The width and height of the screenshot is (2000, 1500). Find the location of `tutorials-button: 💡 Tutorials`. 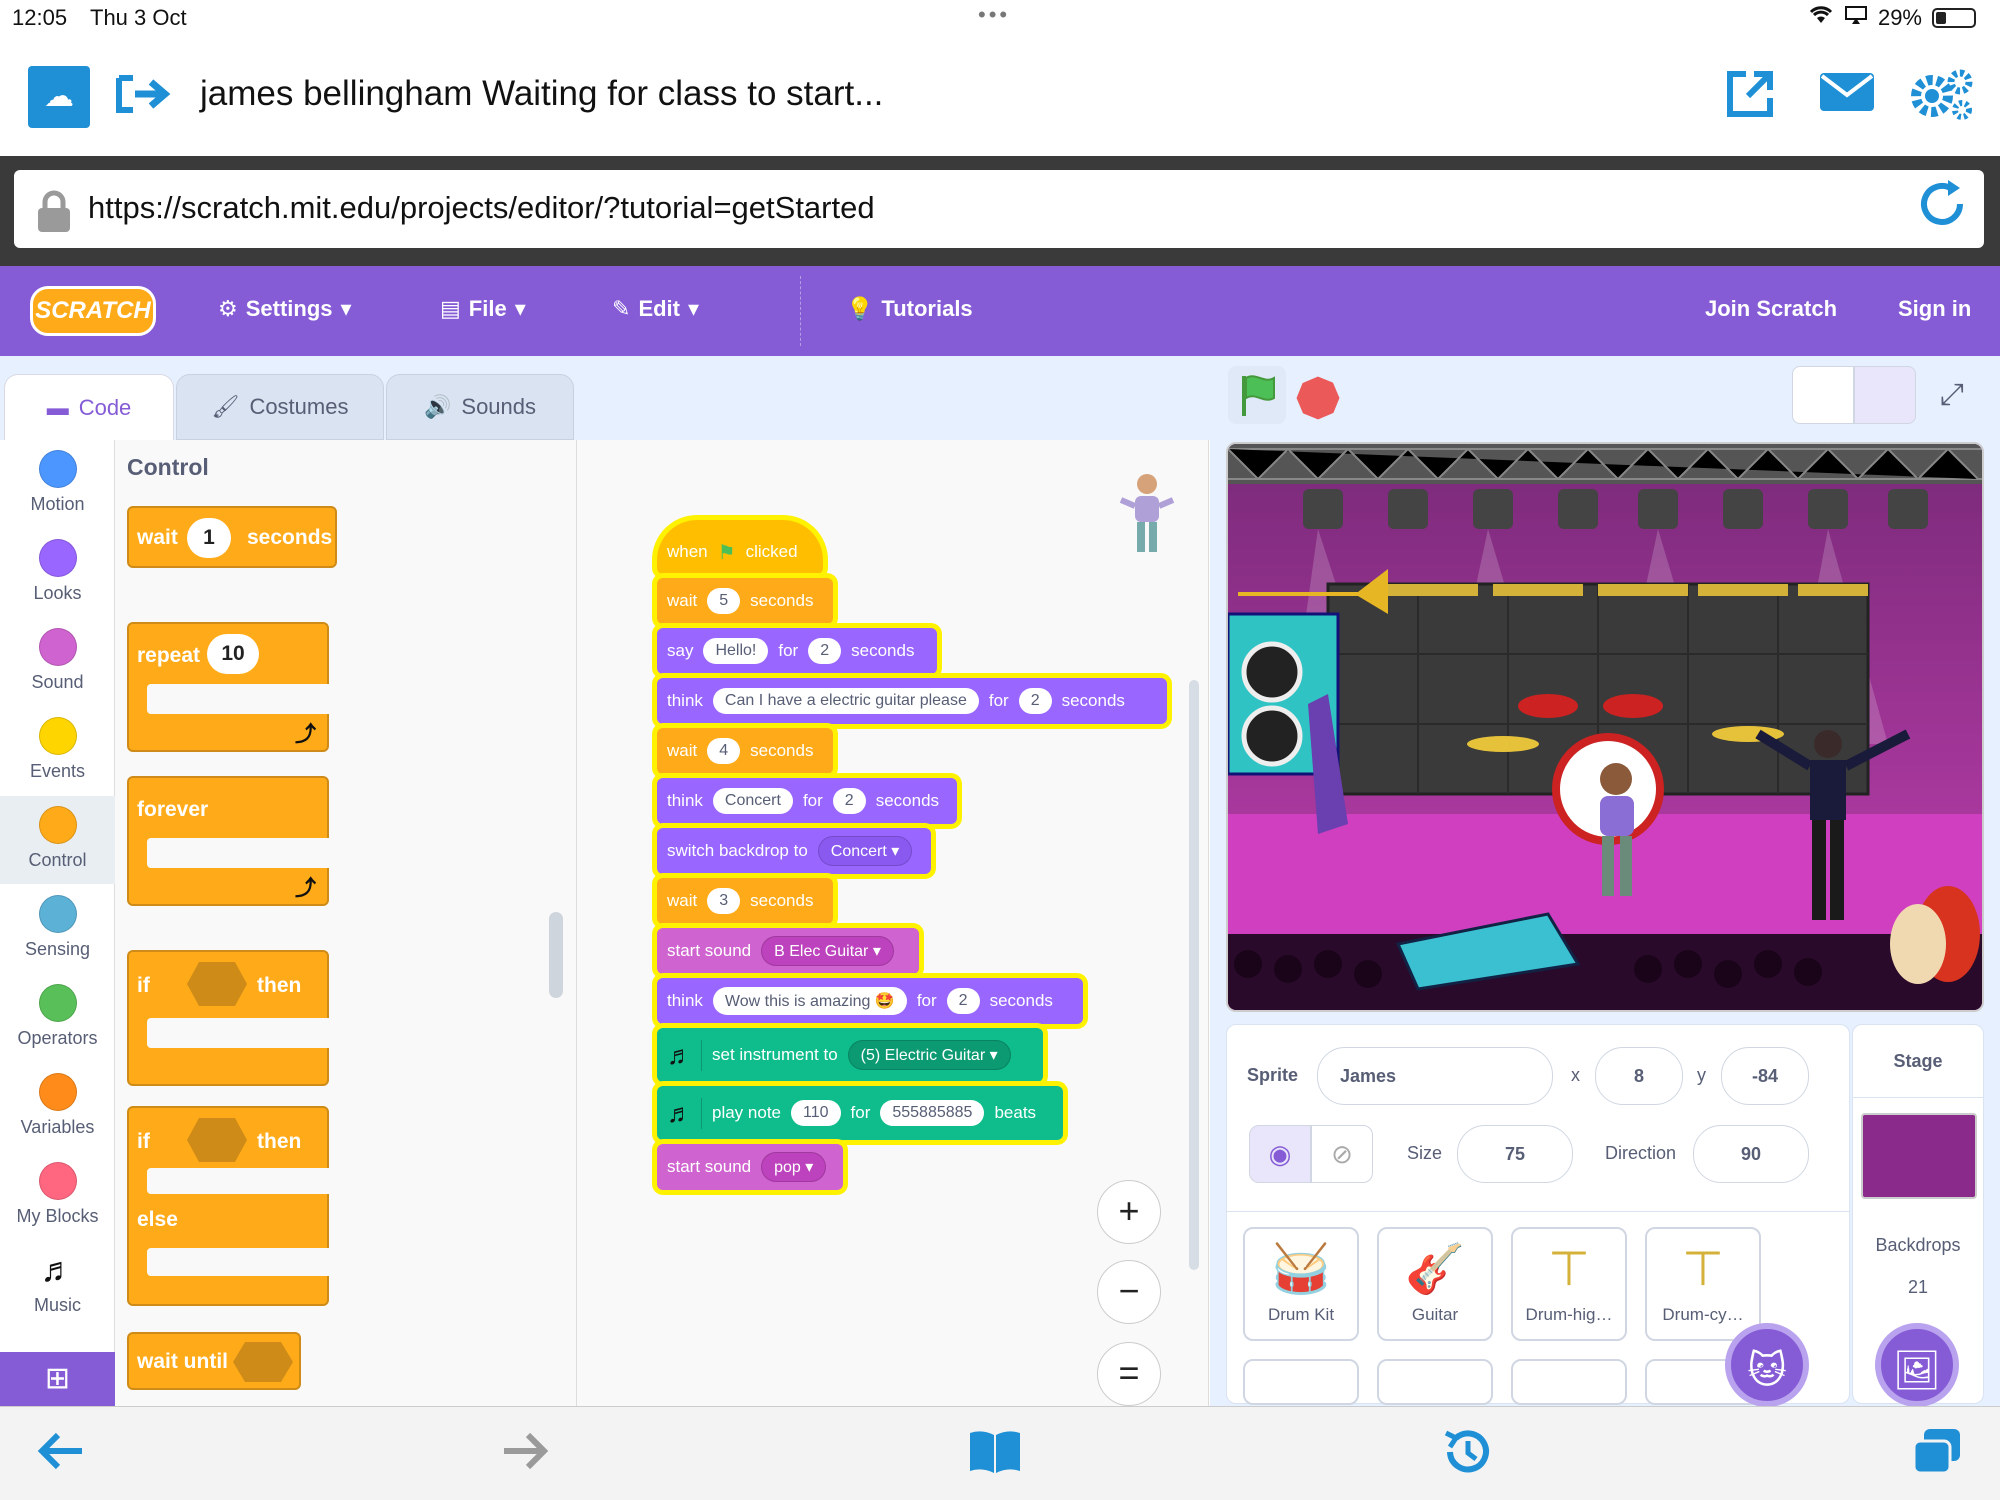

tutorials-button: 💡 Tutorials is located at coordinates (909, 309).